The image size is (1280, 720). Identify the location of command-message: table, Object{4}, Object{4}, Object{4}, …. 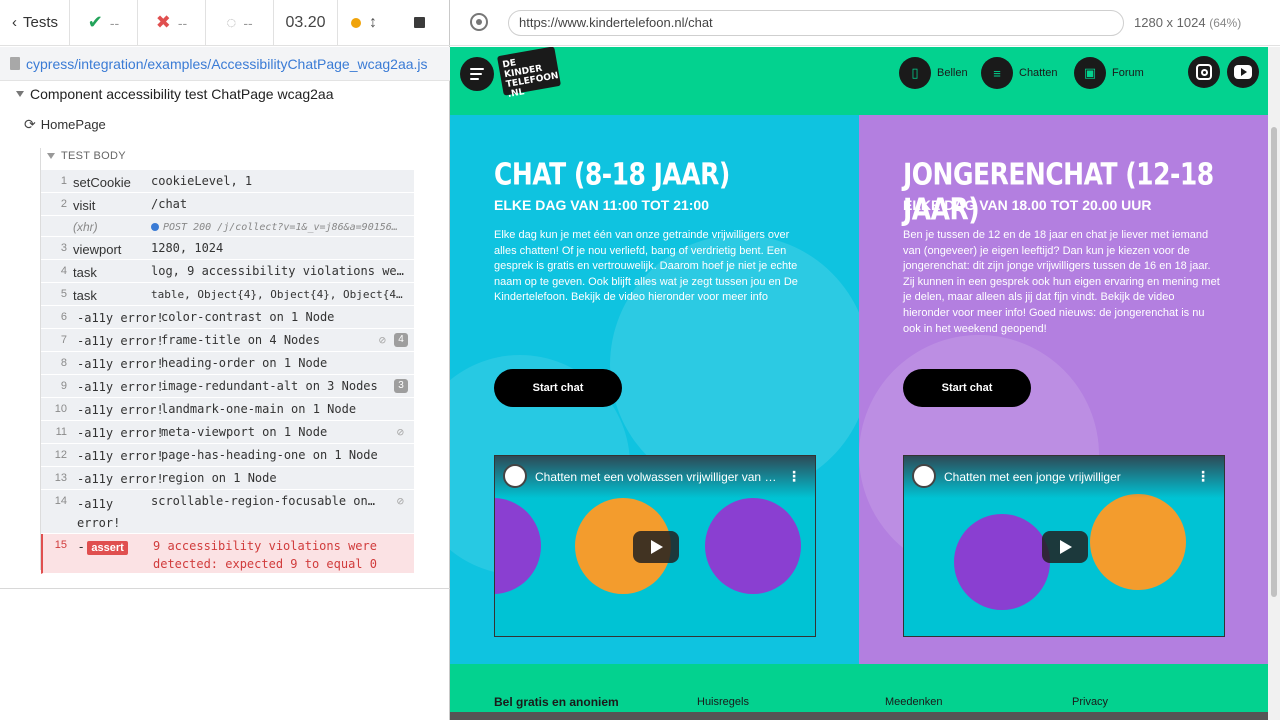
(278, 294).